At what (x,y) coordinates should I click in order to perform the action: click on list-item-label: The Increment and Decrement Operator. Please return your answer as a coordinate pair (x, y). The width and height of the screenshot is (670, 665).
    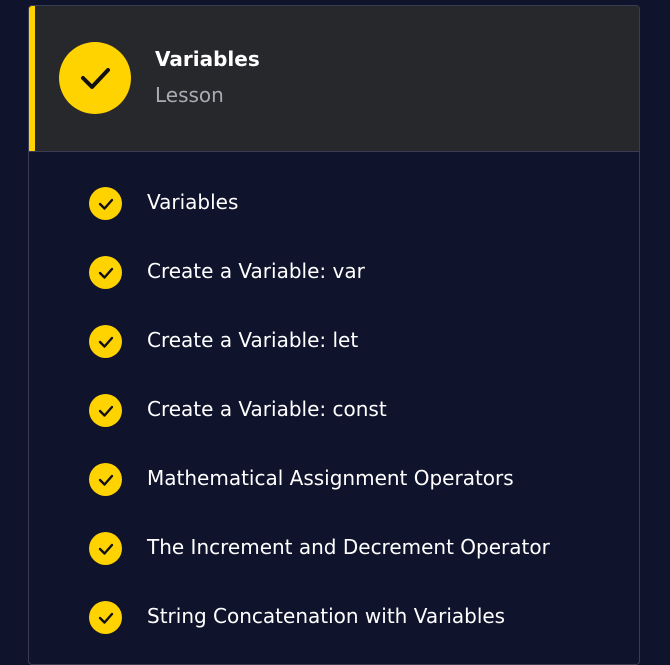
    Looking at the image, I should click on (348, 547).